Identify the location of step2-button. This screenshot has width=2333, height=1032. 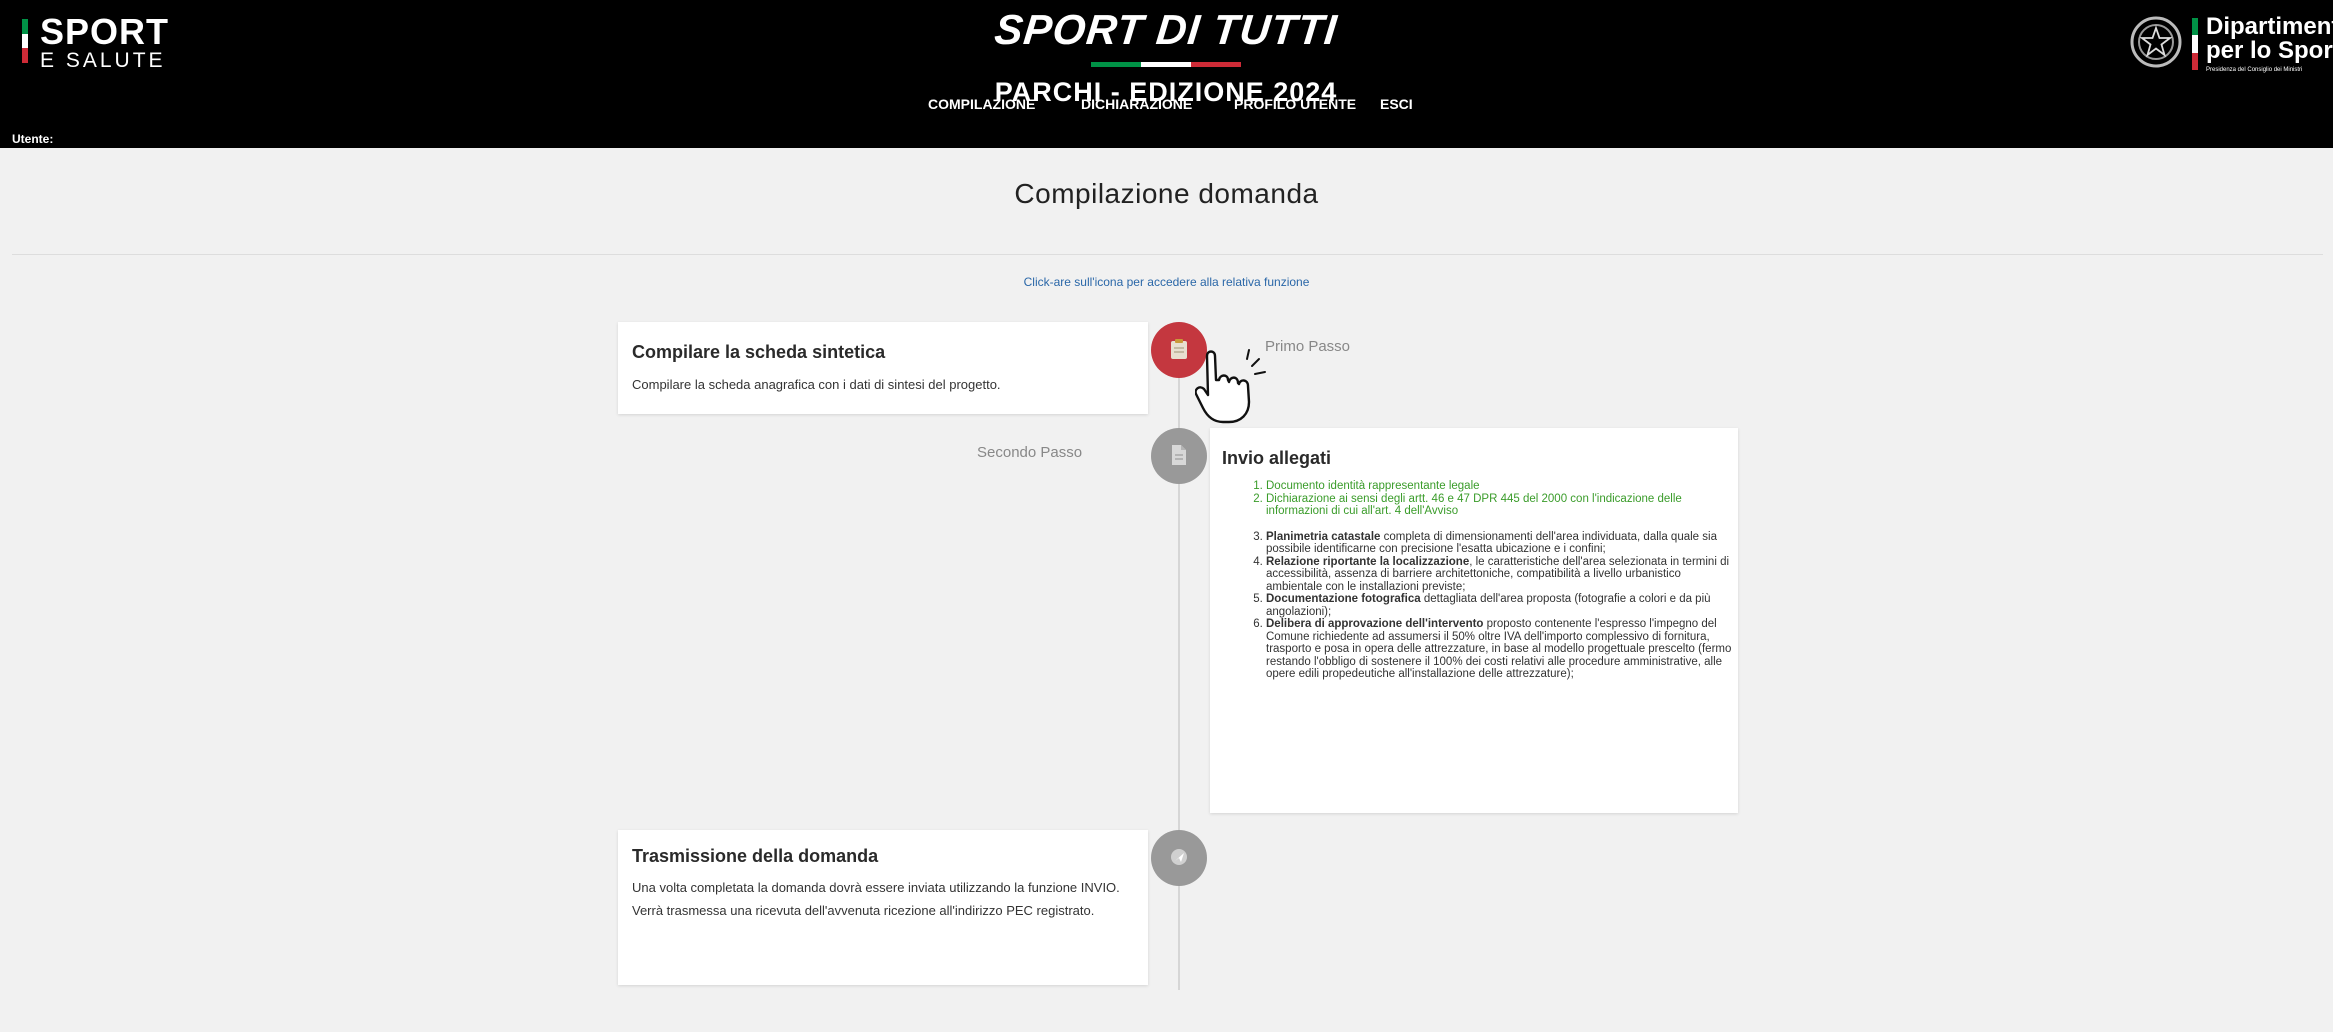
(1179, 456).